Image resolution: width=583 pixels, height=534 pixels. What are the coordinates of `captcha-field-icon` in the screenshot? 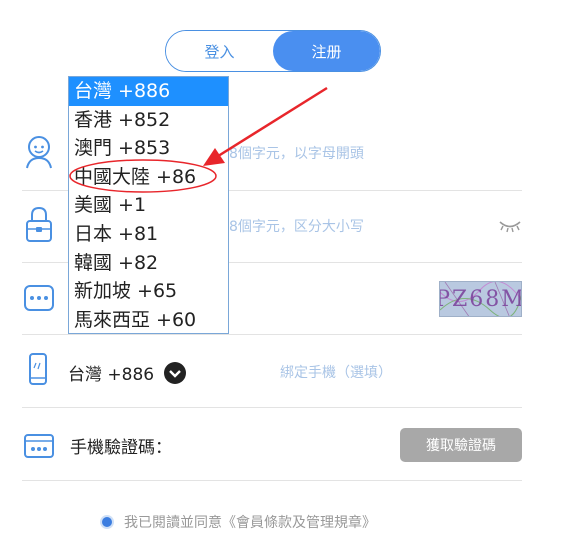 It's located at (39, 298).